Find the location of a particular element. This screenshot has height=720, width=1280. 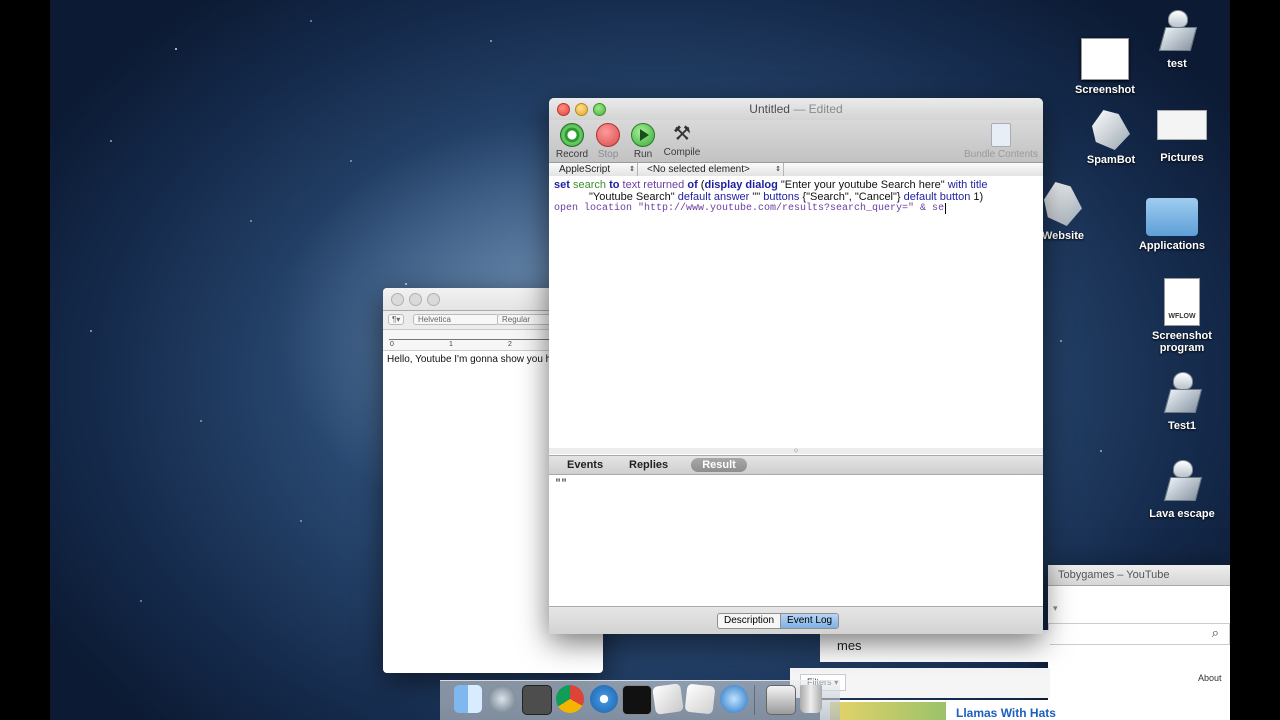

editor-footer: Description Event Log is located at coordinates (796, 620).